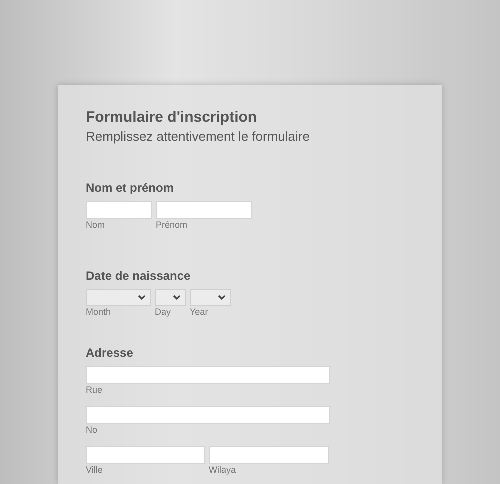  I want to click on field-caption: Wilaya, so click(222, 470).